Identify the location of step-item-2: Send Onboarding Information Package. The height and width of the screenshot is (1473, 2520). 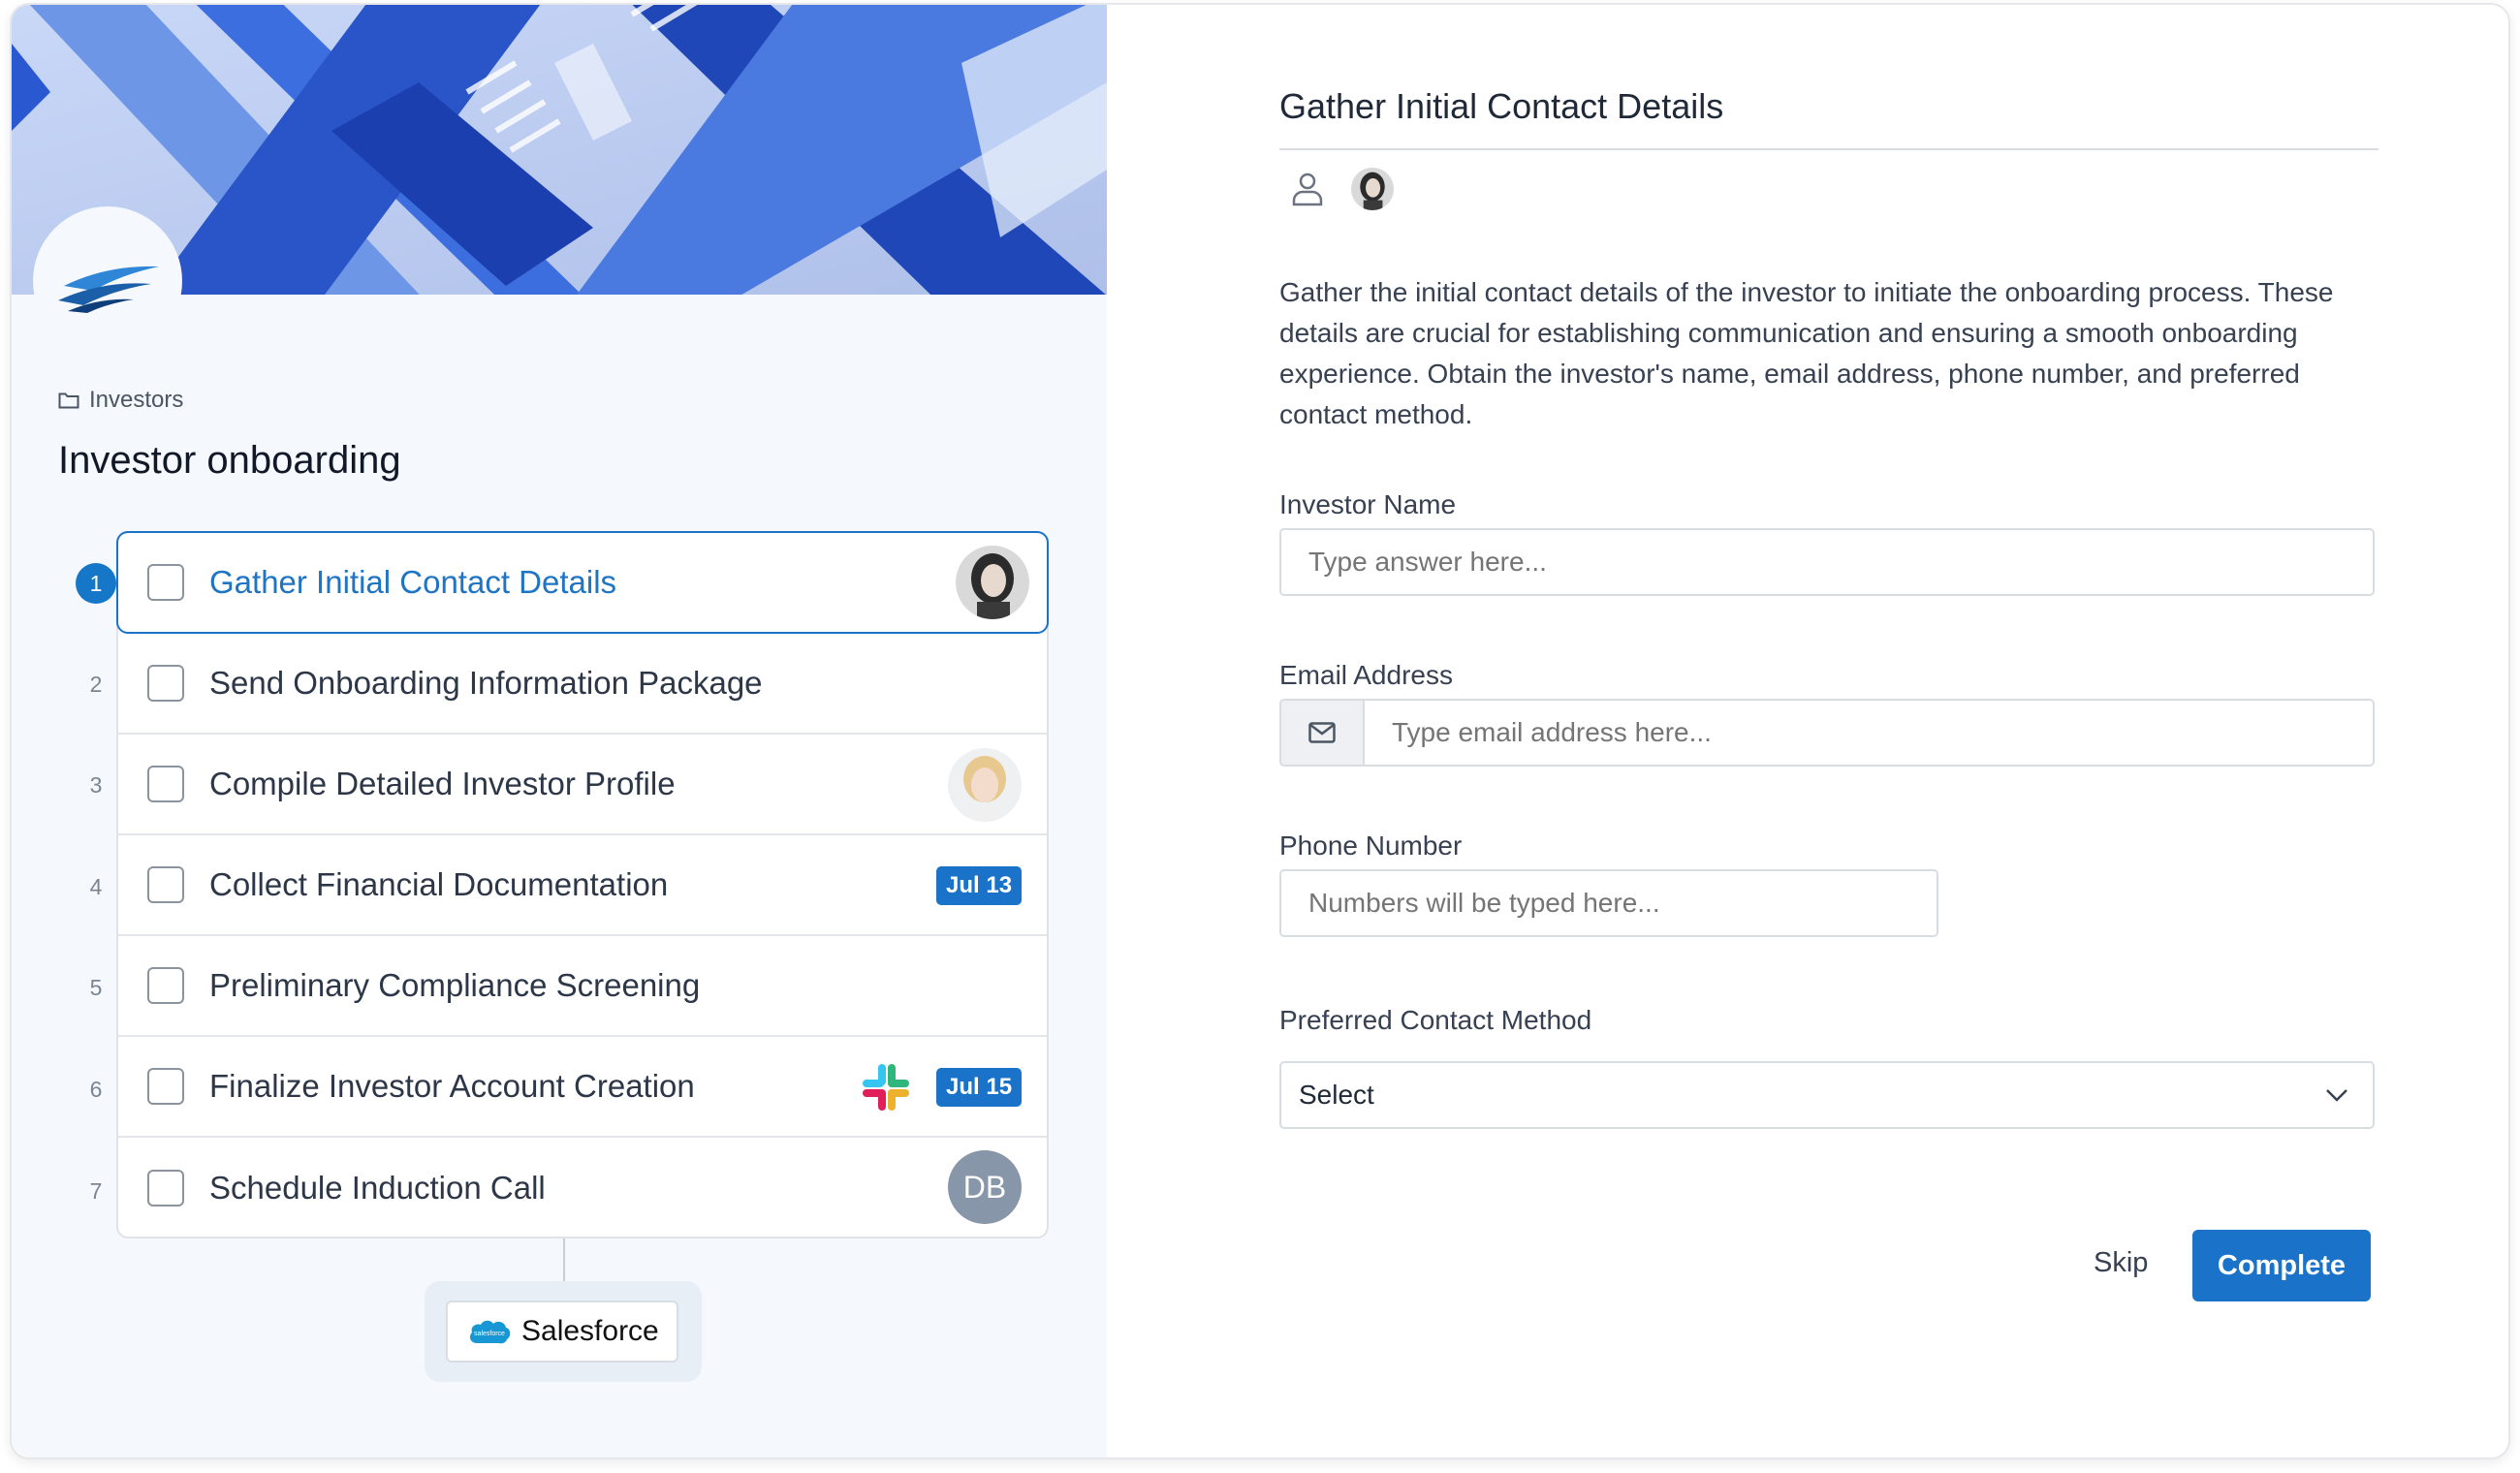
(583, 685).